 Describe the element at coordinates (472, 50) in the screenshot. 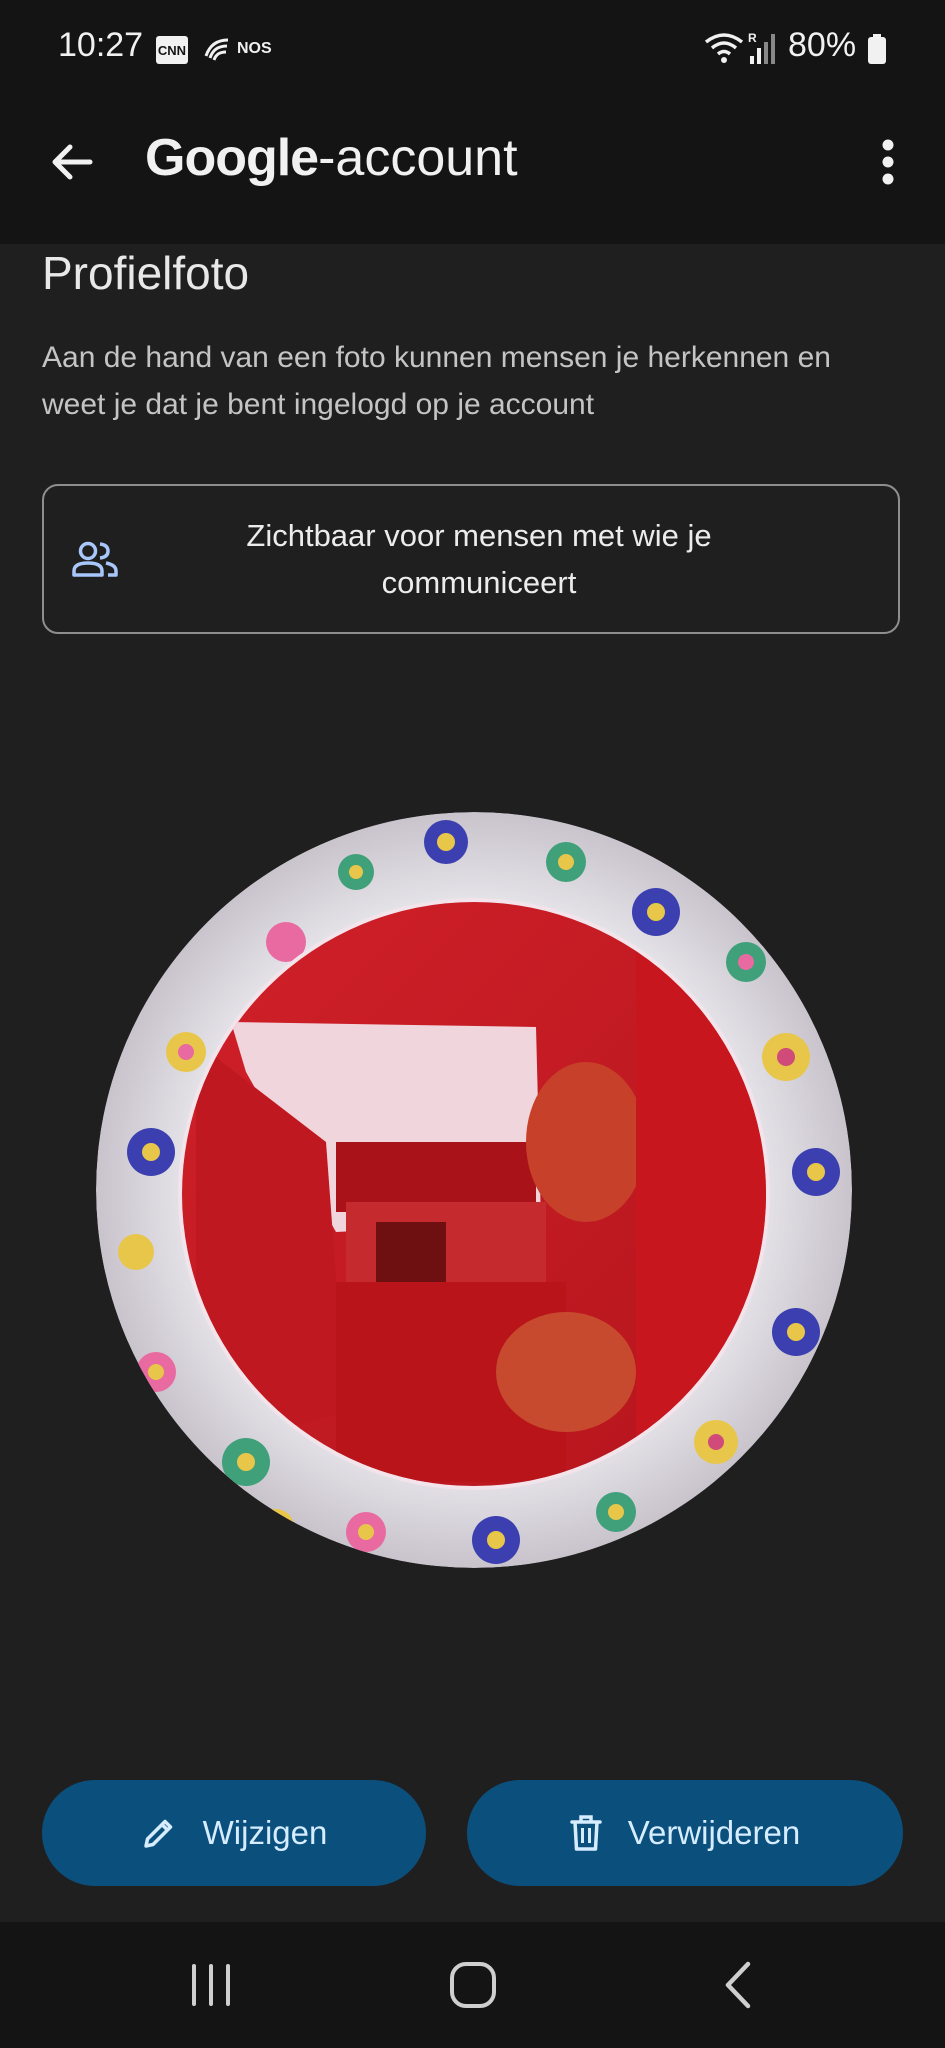

I see `status-bar: 10:27 CNN NOS R 80%` at that location.